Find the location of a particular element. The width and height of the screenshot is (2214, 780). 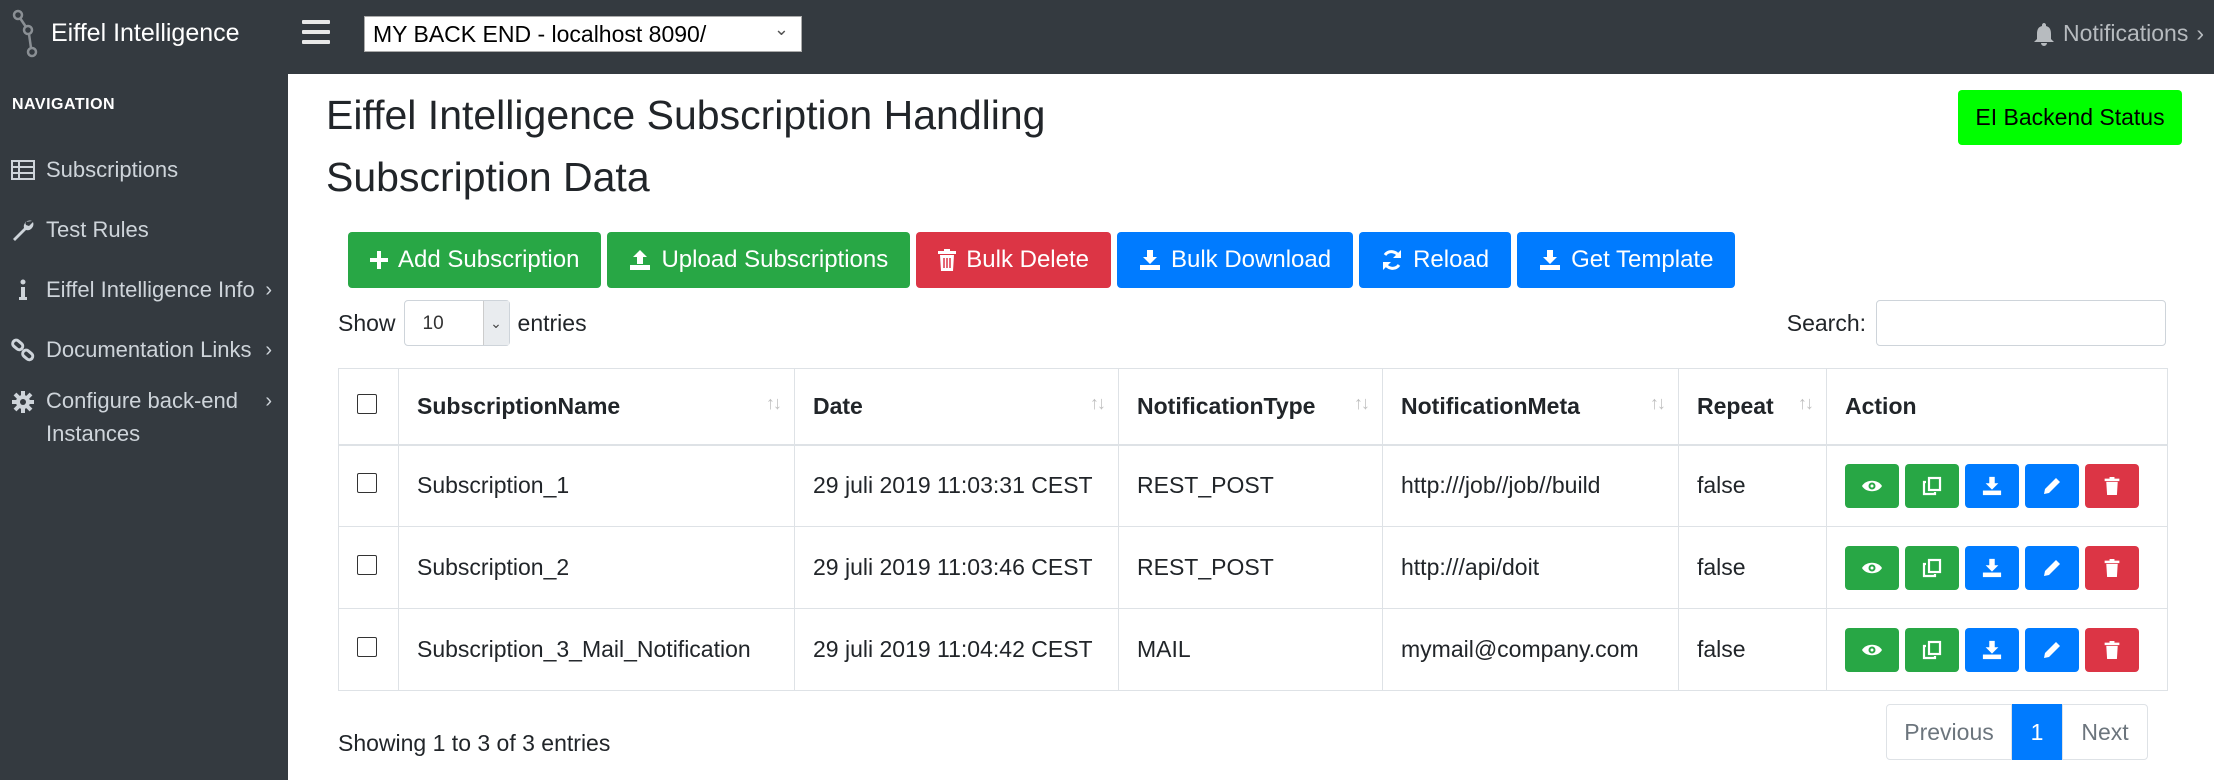

sidebar-item-label: Configure back-end is located at coordinates (142, 400).